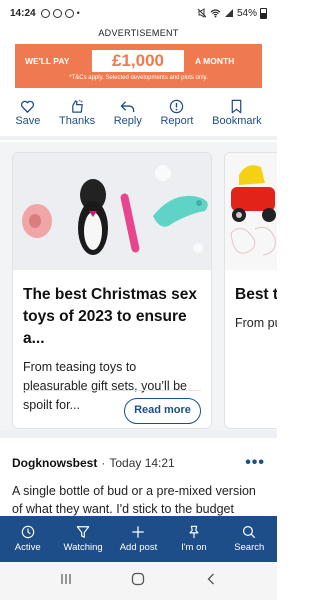 Image resolution: width=320 pixels, height=600 pixels. I want to click on nav-im-on-label: I'm on, so click(194, 547).